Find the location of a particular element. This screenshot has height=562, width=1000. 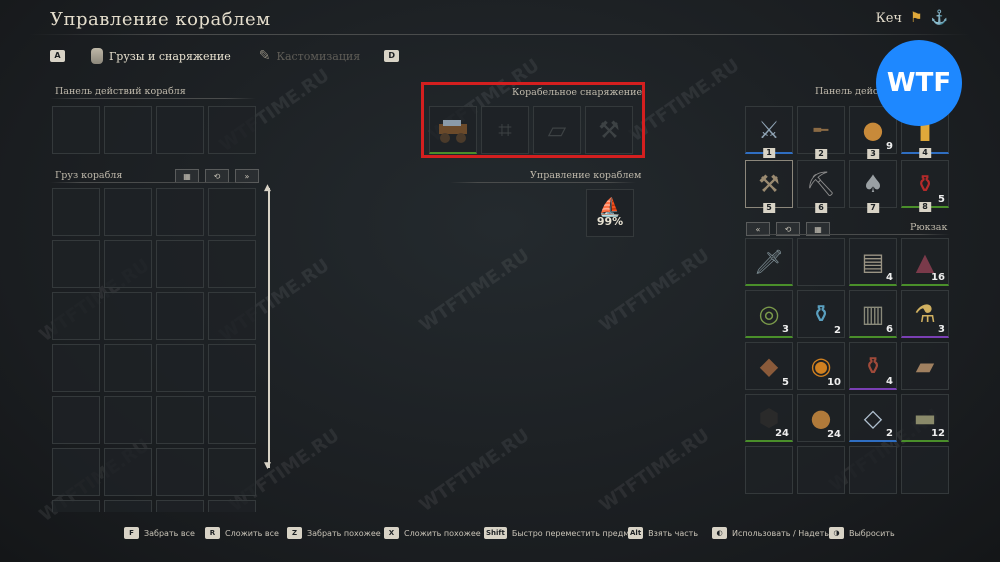

stack-button: ⟲ is located at coordinates (217, 176).